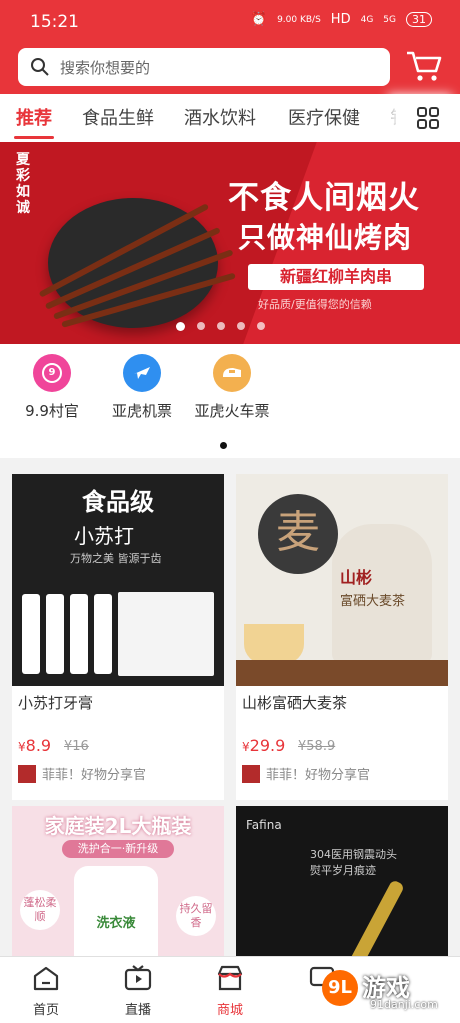 This screenshot has width=460, height=1023. What do you see at coordinates (40, 67) in the screenshot?
I see `search-icon` at bounding box center [40, 67].